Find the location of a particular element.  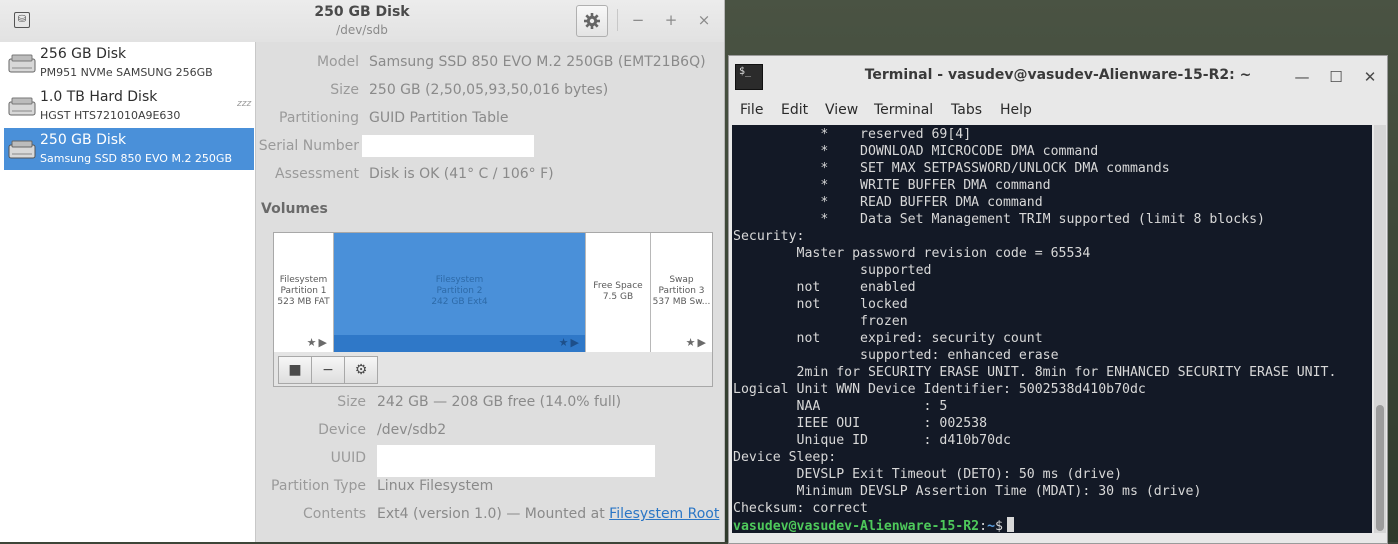

terminal-line: Device Sleep: is located at coordinates (785, 457).